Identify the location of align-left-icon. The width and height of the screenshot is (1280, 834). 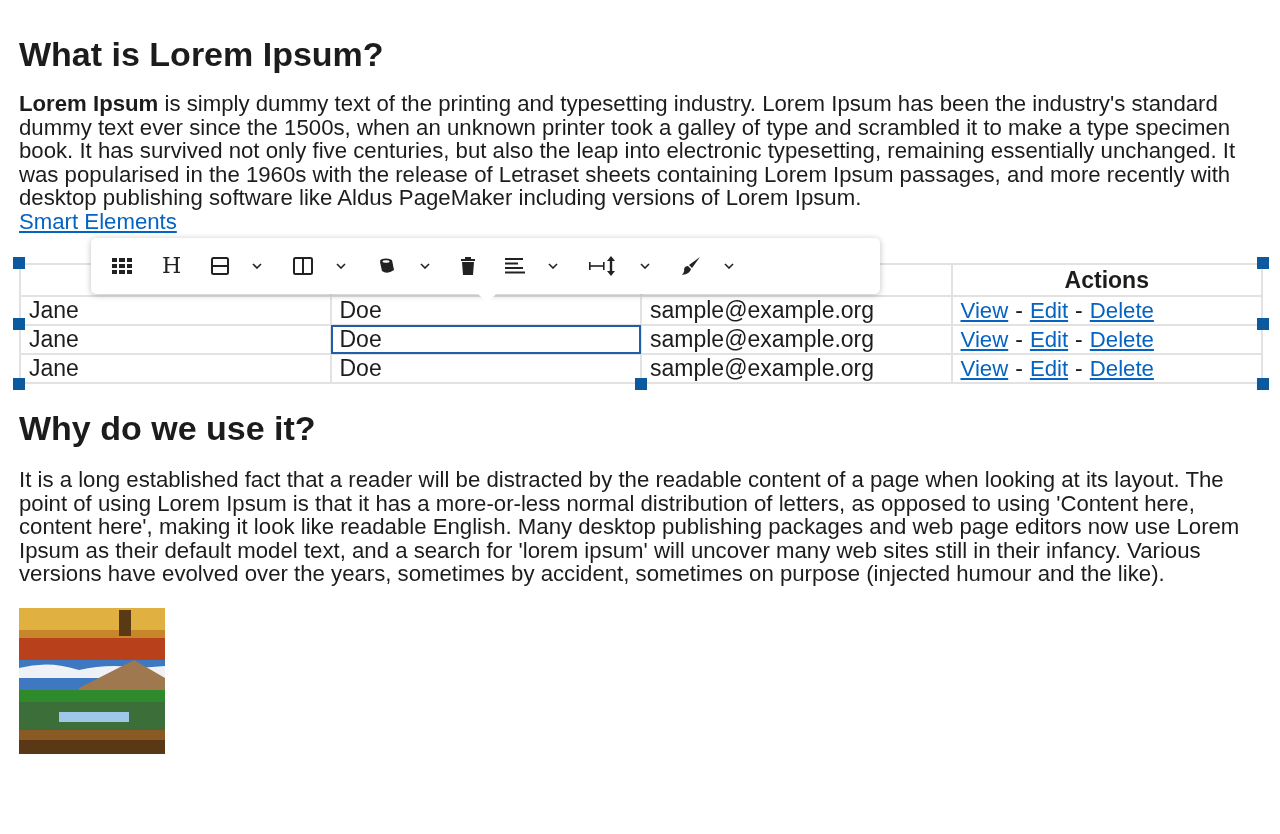
(515, 266).